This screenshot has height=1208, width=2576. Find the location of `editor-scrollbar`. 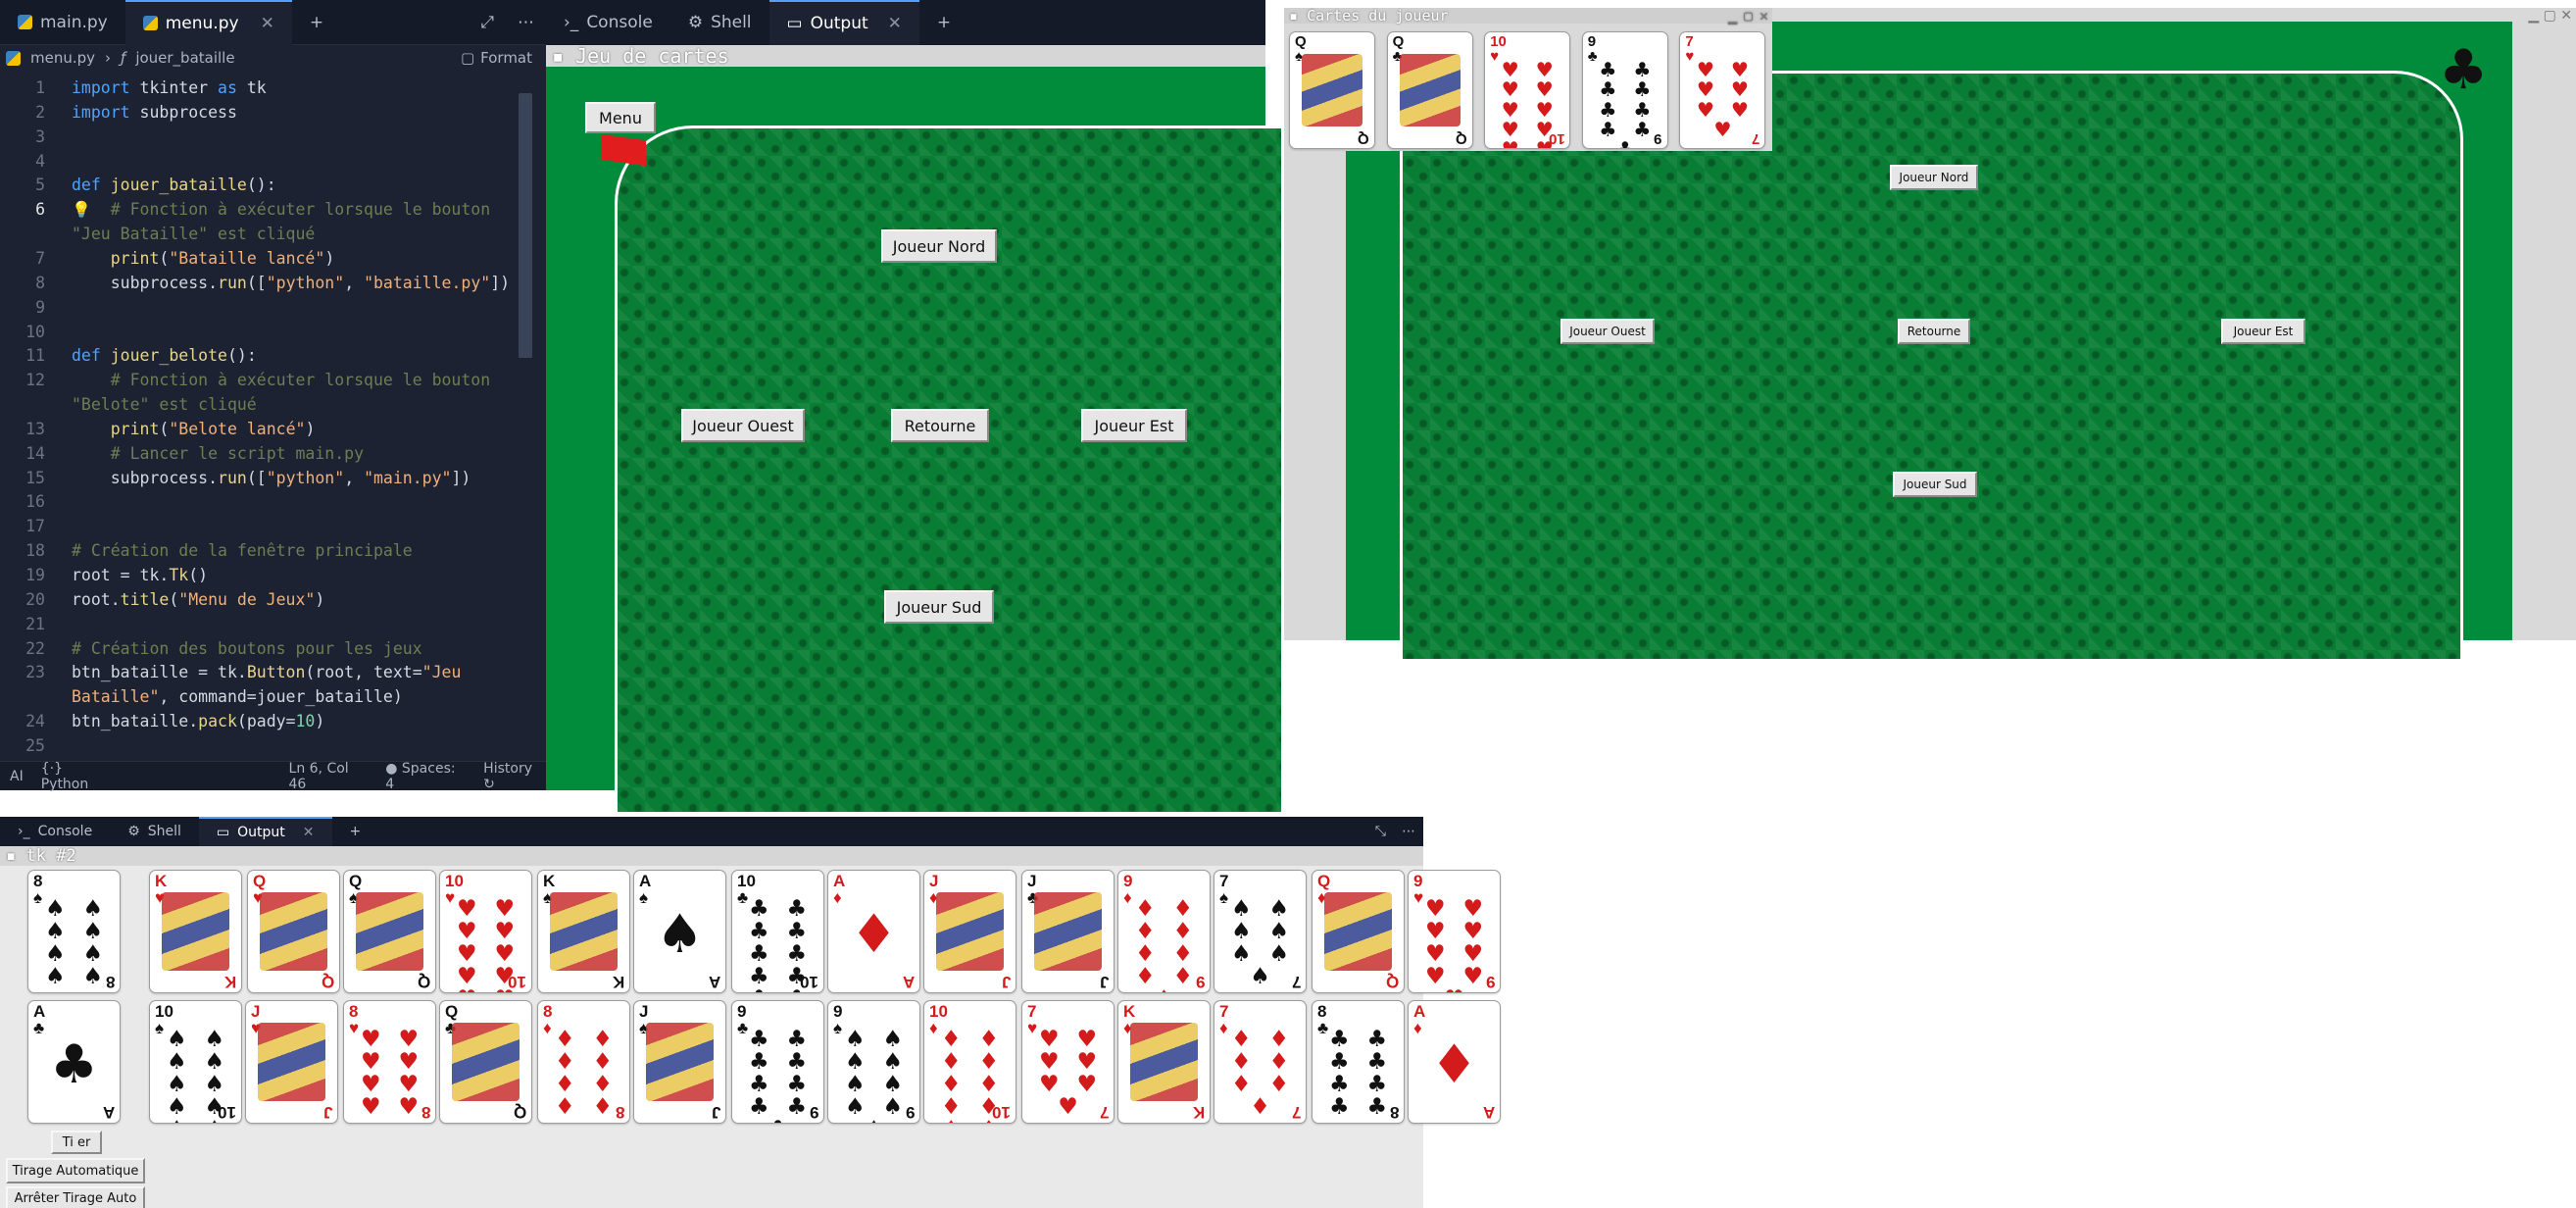

editor-scrollbar is located at coordinates (525, 226).